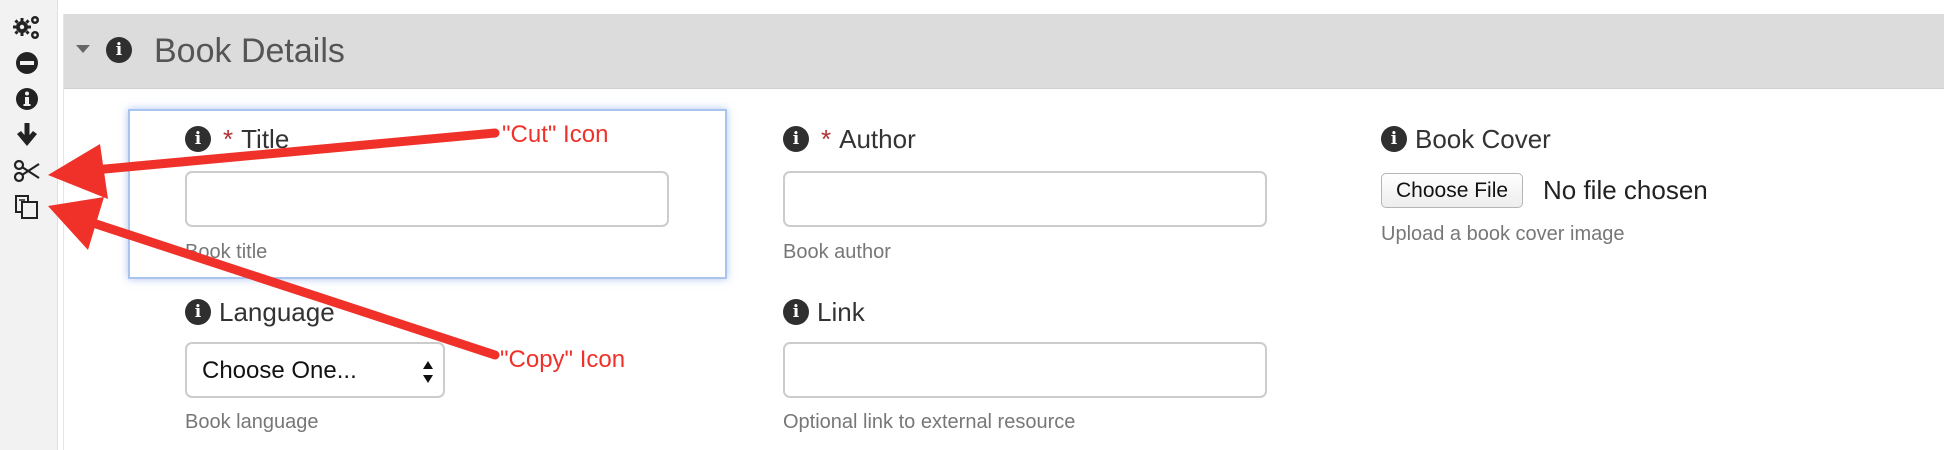 The height and width of the screenshot is (450, 1950). I want to click on copy-icon-annotation: "Copy" Icon, so click(563, 359).